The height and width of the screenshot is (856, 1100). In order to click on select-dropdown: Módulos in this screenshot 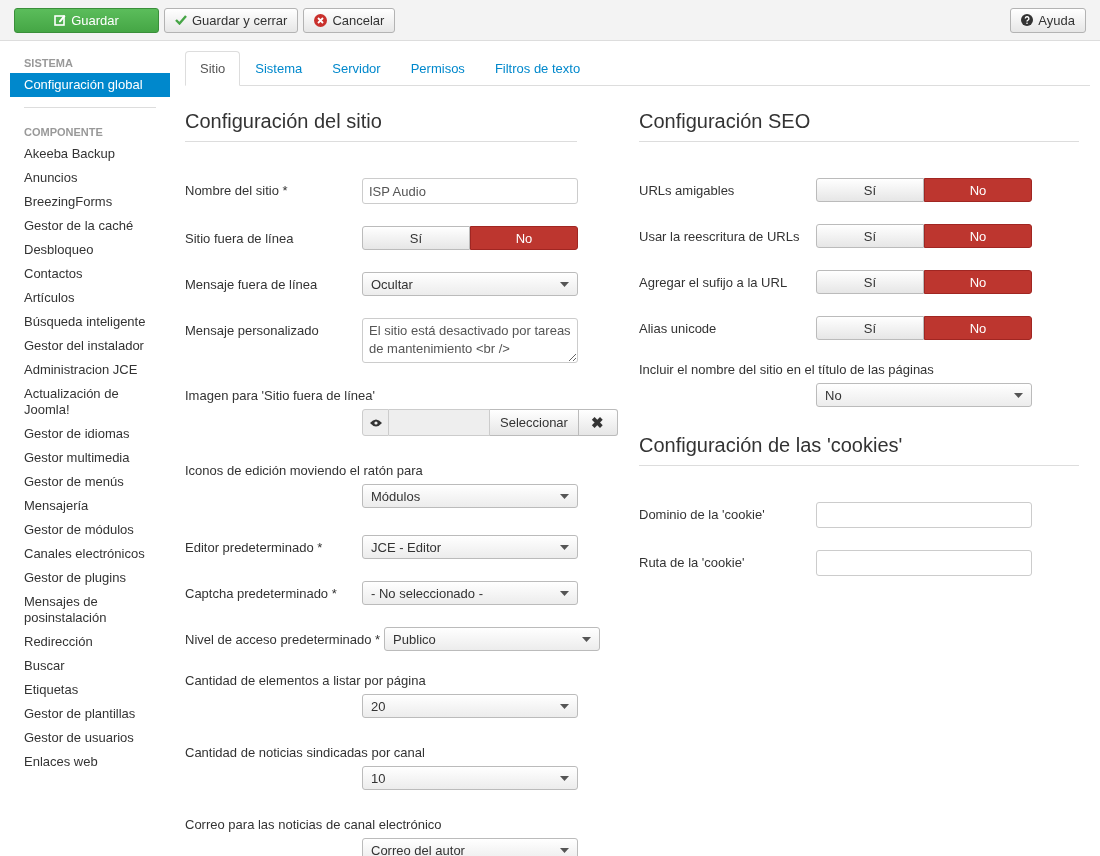, I will do `click(470, 496)`.